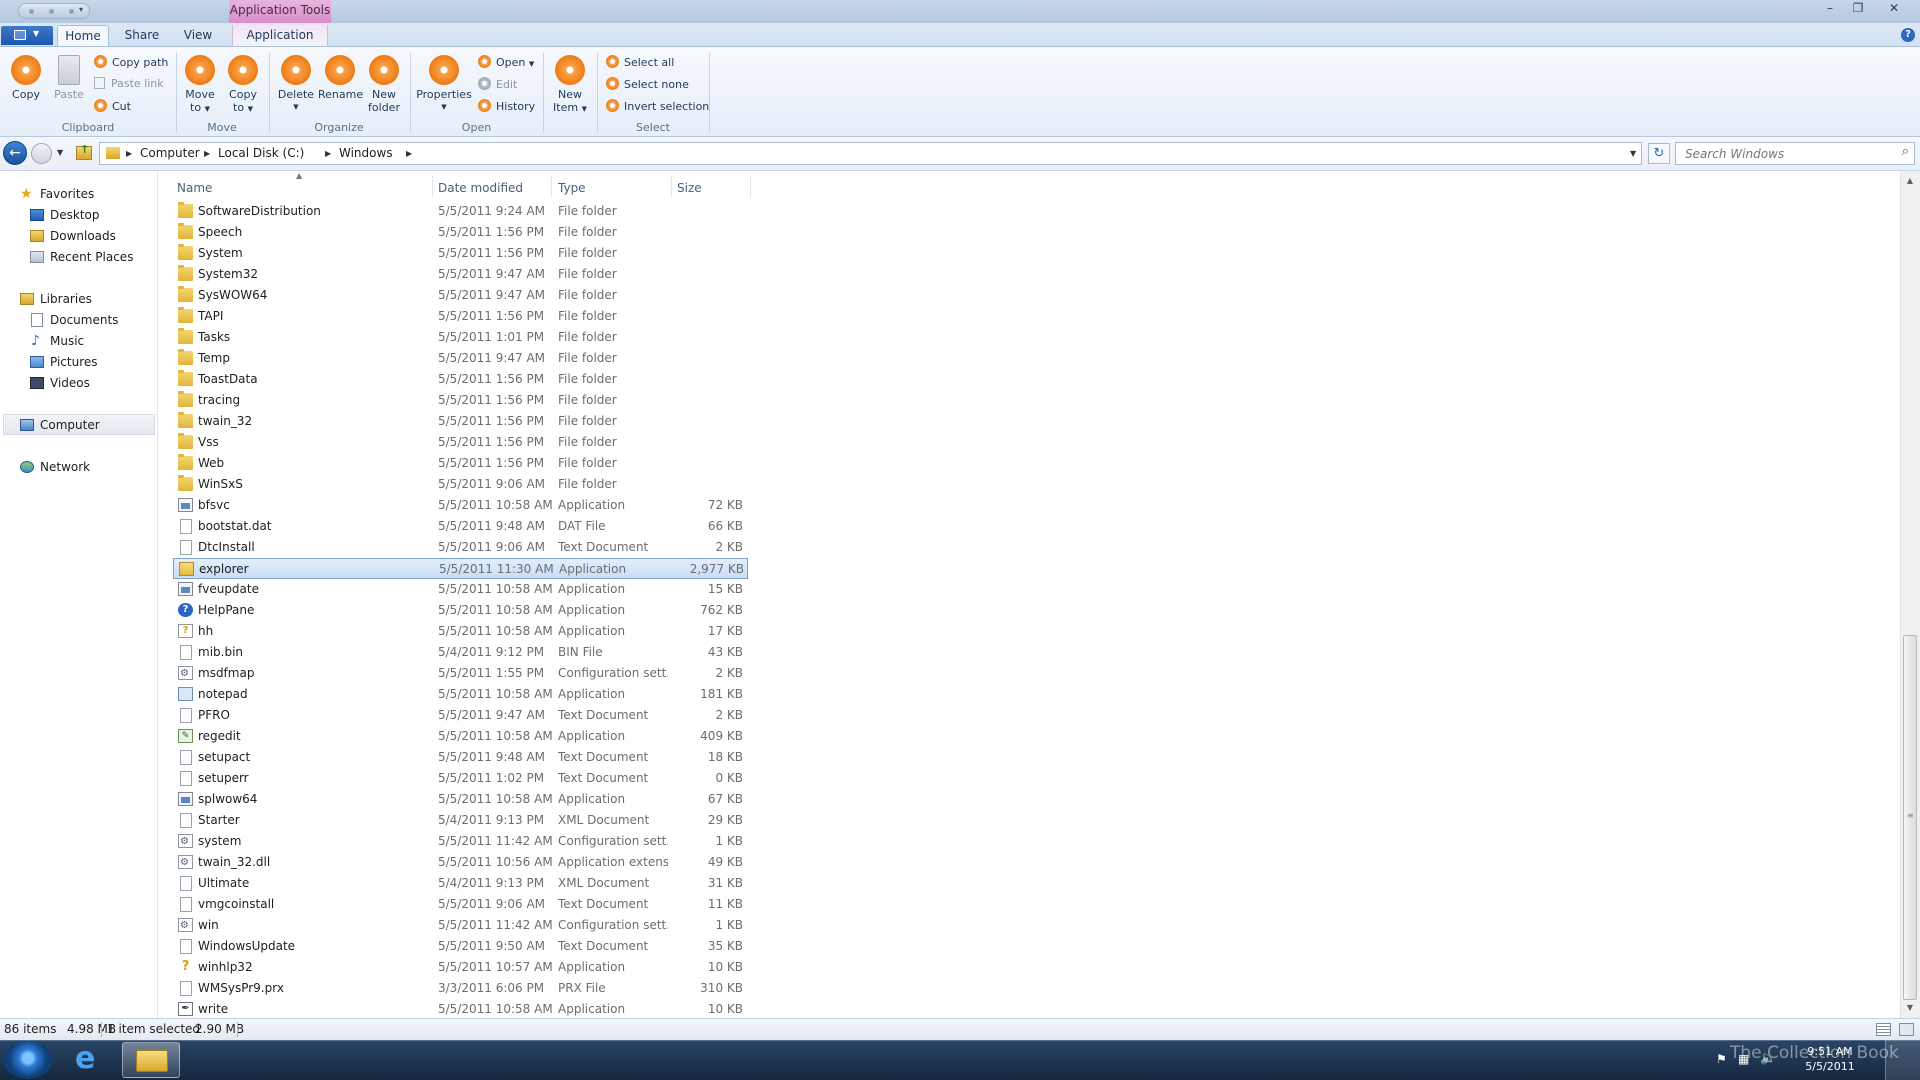 This screenshot has height=1080, width=1920. What do you see at coordinates (15, 153) in the screenshot?
I see `back-button: ←` at bounding box center [15, 153].